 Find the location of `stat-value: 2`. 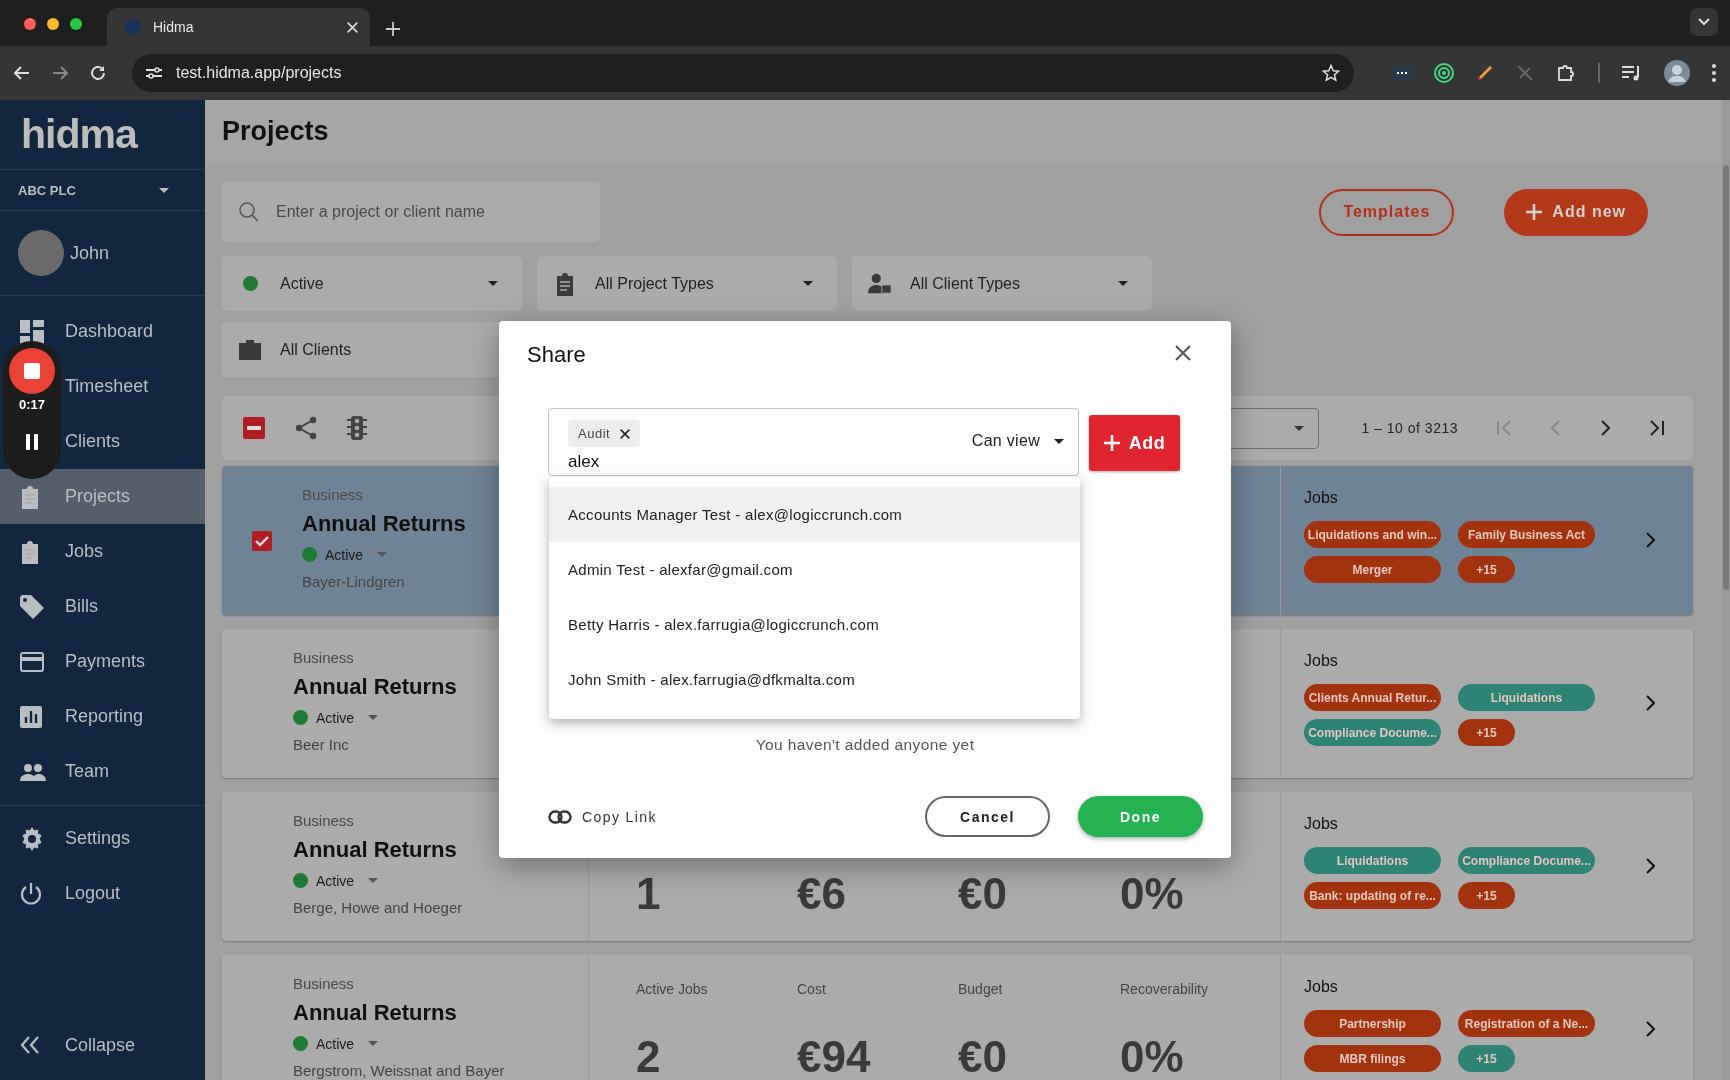

stat-value: 2 is located at coordinates (649, 1056).